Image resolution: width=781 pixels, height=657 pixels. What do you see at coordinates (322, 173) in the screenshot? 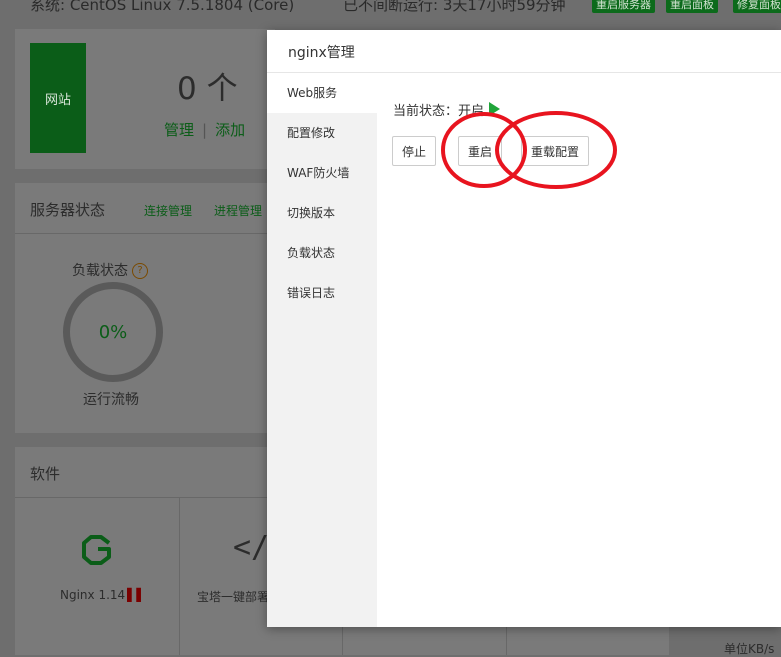
I see `nav-item-waf: WAF防火墙` at bounding box center [322, 173].